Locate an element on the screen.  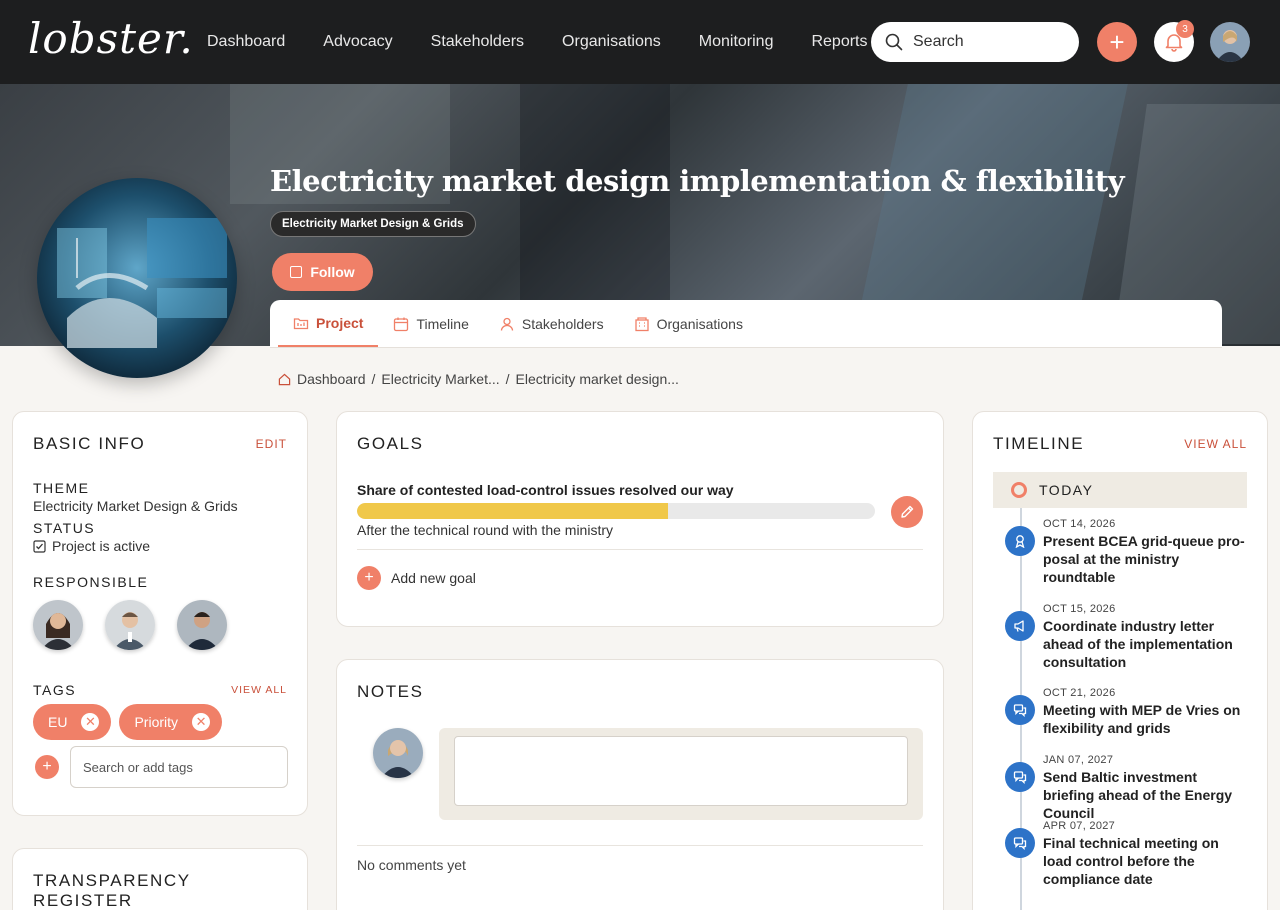
goals-title: GOALS is located at coordinates (390, 443).